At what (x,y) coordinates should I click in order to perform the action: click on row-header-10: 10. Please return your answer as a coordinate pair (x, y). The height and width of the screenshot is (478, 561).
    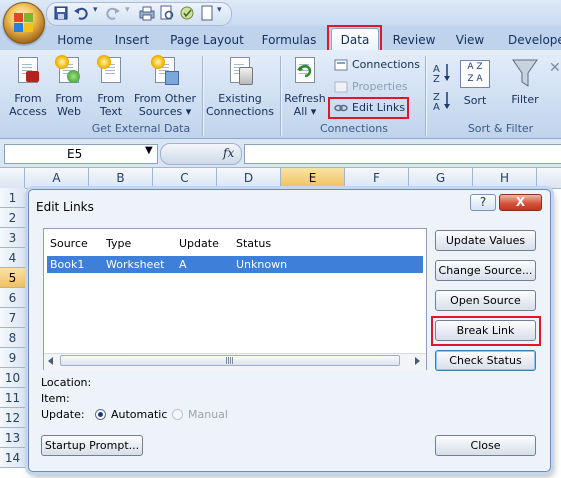
    Looking at the image, I should click on (12, 378).